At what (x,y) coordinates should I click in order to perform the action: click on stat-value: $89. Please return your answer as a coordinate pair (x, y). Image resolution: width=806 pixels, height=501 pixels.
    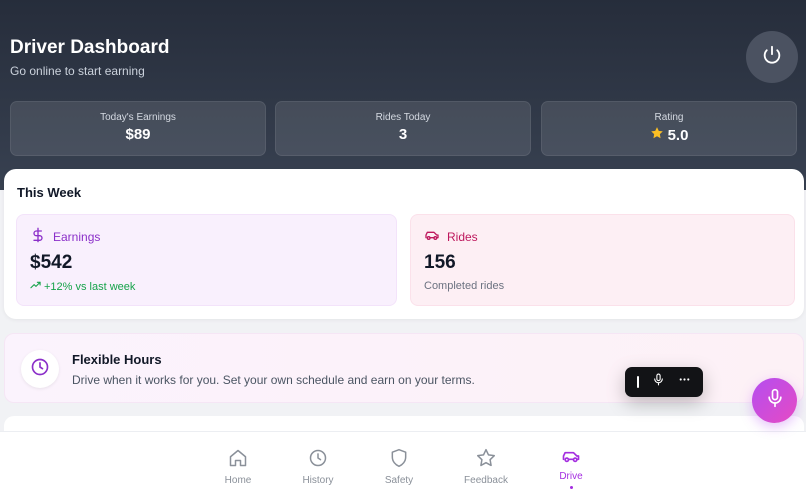
    Looking at the image, I should click on (138, 134).